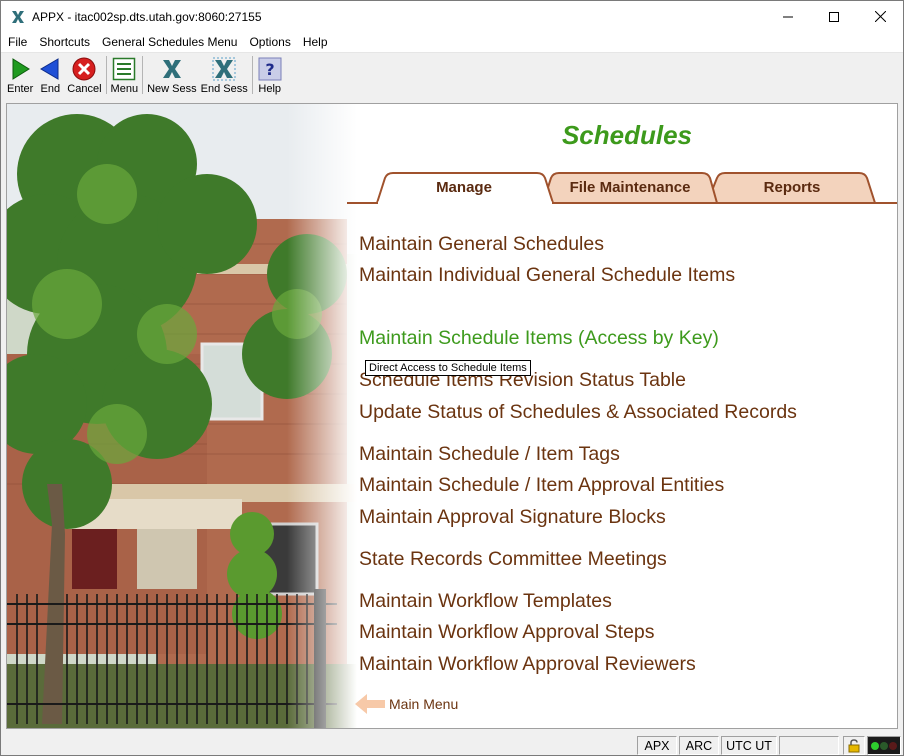 Image resolution: width=904 pixels, height=756 pixels. I want to click on minimize-icon, so click(788, 16).